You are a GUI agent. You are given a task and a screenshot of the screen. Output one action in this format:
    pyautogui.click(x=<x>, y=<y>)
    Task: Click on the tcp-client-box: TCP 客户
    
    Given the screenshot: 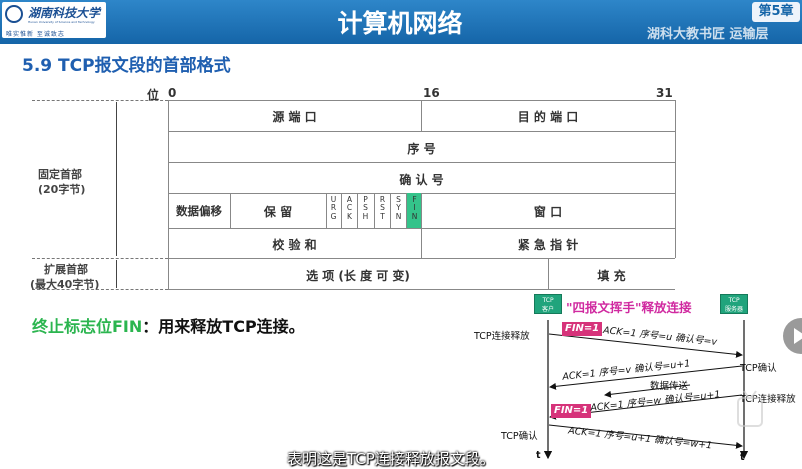 What is the action you would take?
    pyautogui.click(x=548, y=304)
    